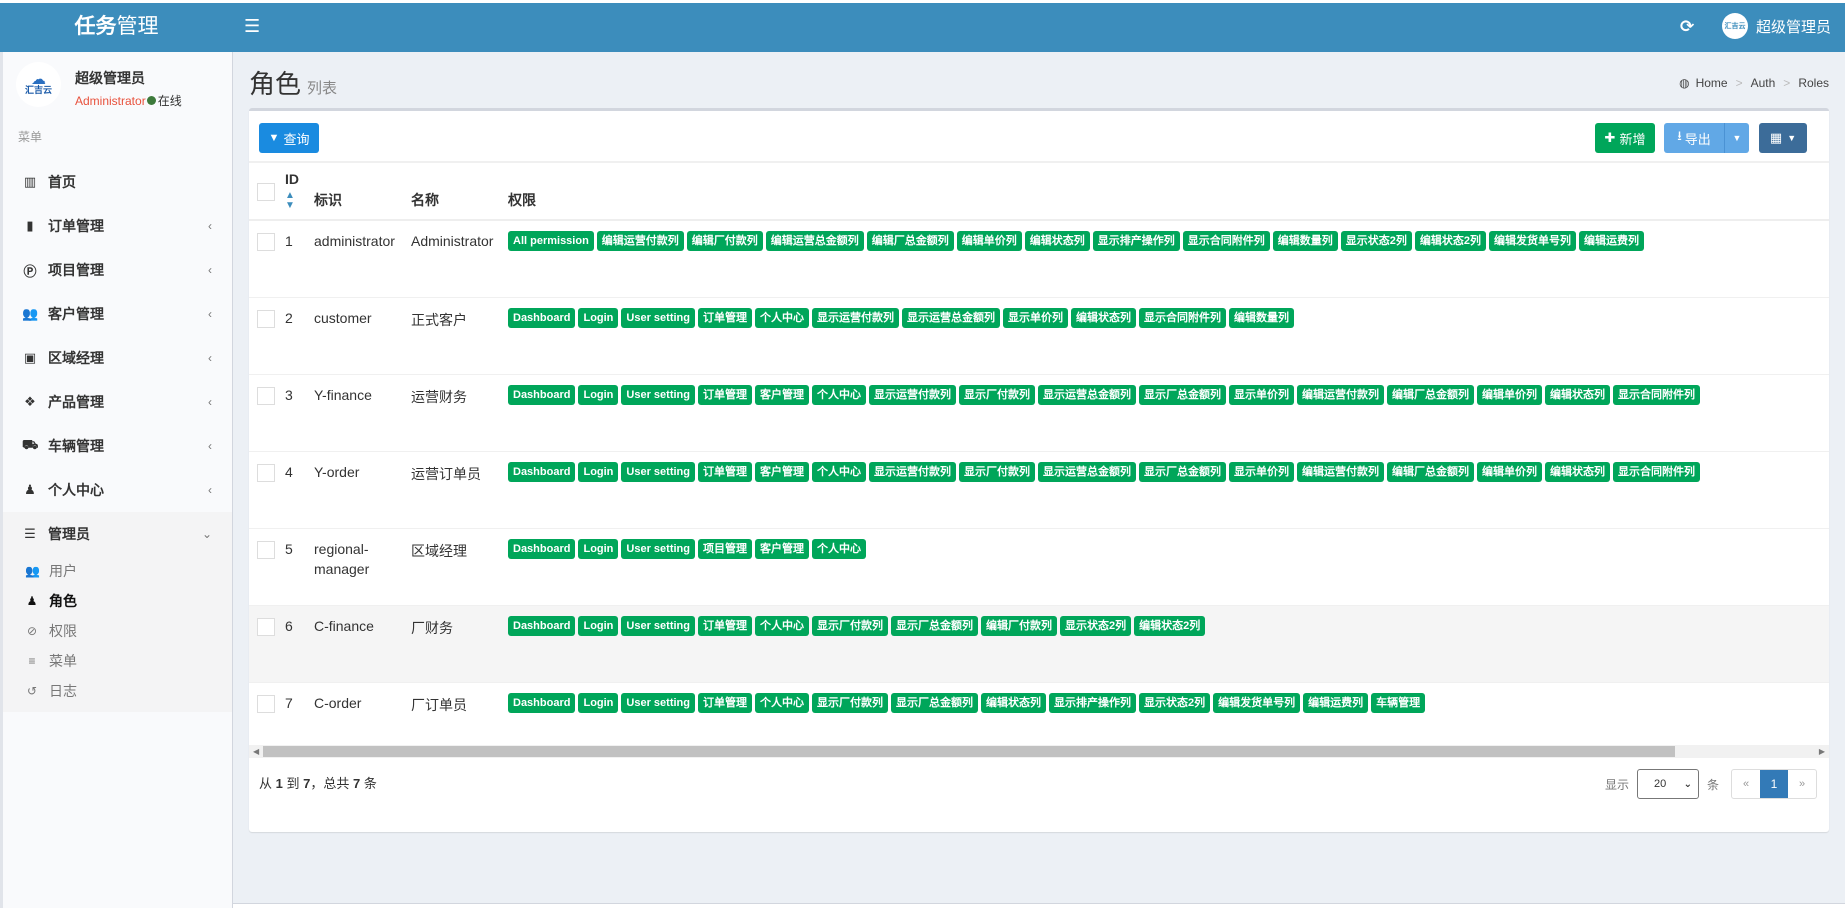 Image resolution: width=1845 pixels, height=908 pixels. What do you see at coordinates (1612, 241) in the screenshot?
I see `permission-badge: 编辑运费列` at bounding box center [1612, 241].